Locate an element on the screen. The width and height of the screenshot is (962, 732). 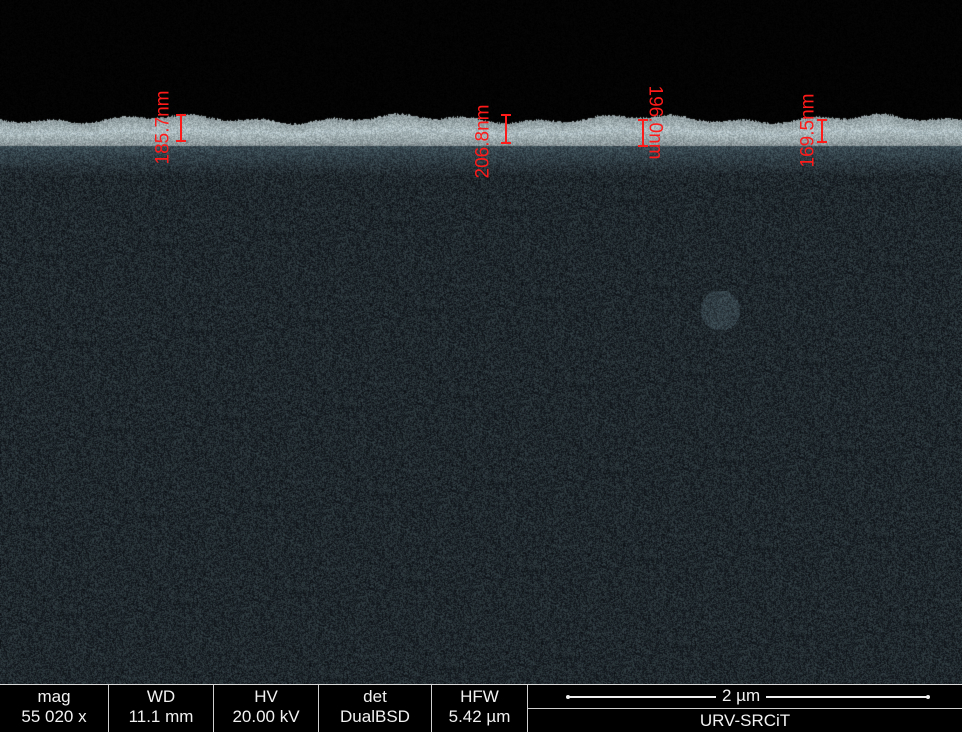
scale-bar-label: 2 µm is located at coordinates (741, 696).